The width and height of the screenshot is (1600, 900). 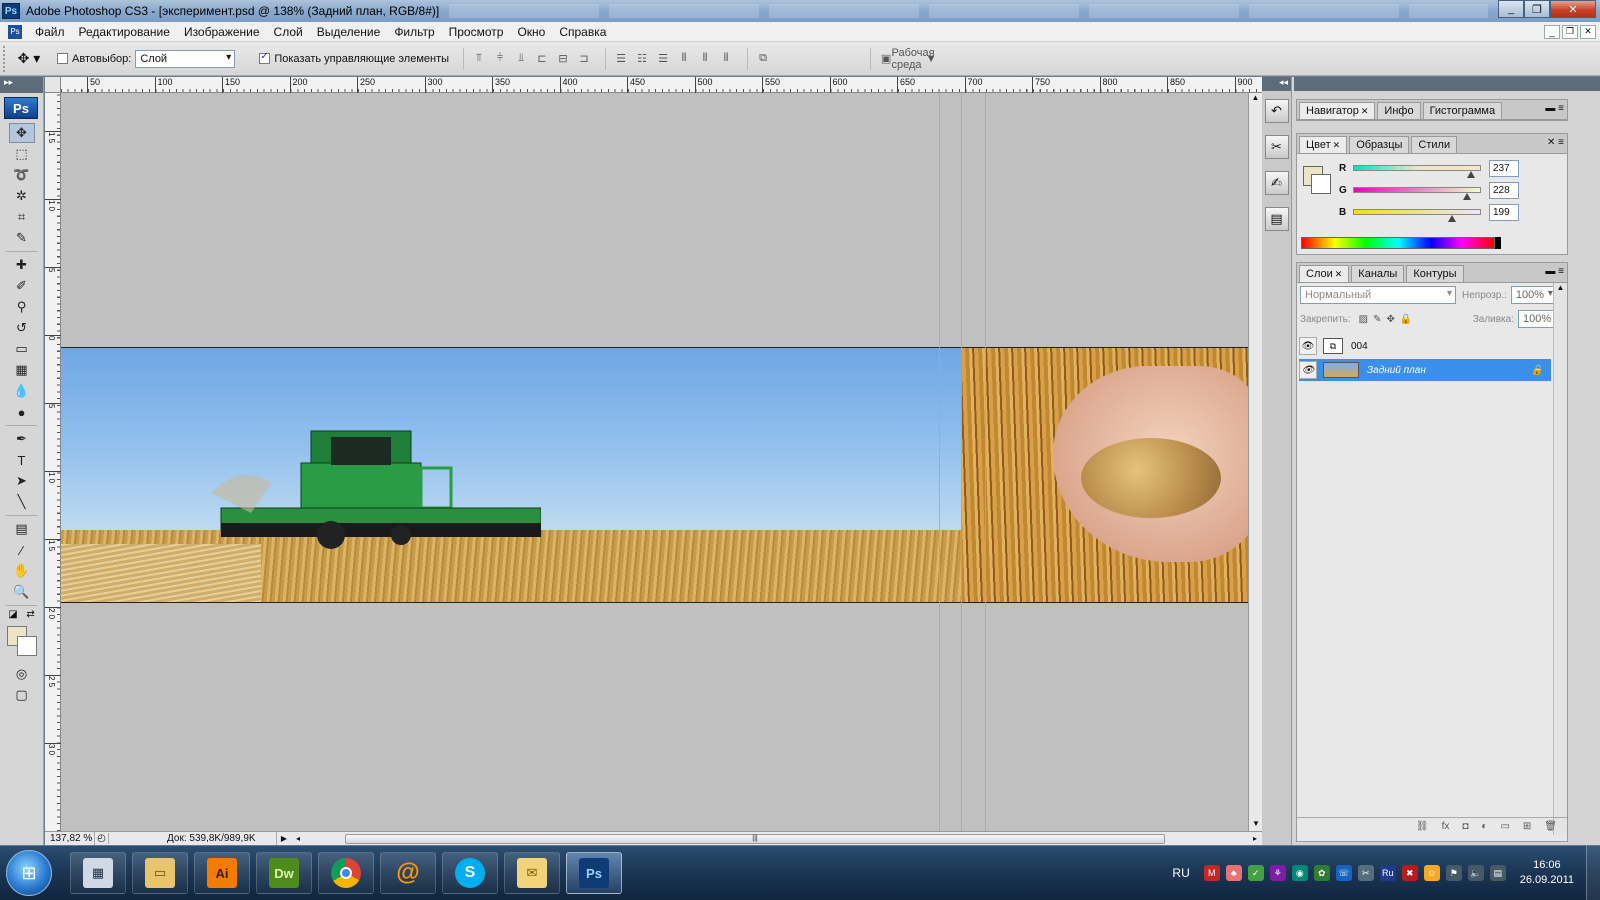 I want to click on workspace-button: Рабочая среда ▼, so click(x=915, y=59).